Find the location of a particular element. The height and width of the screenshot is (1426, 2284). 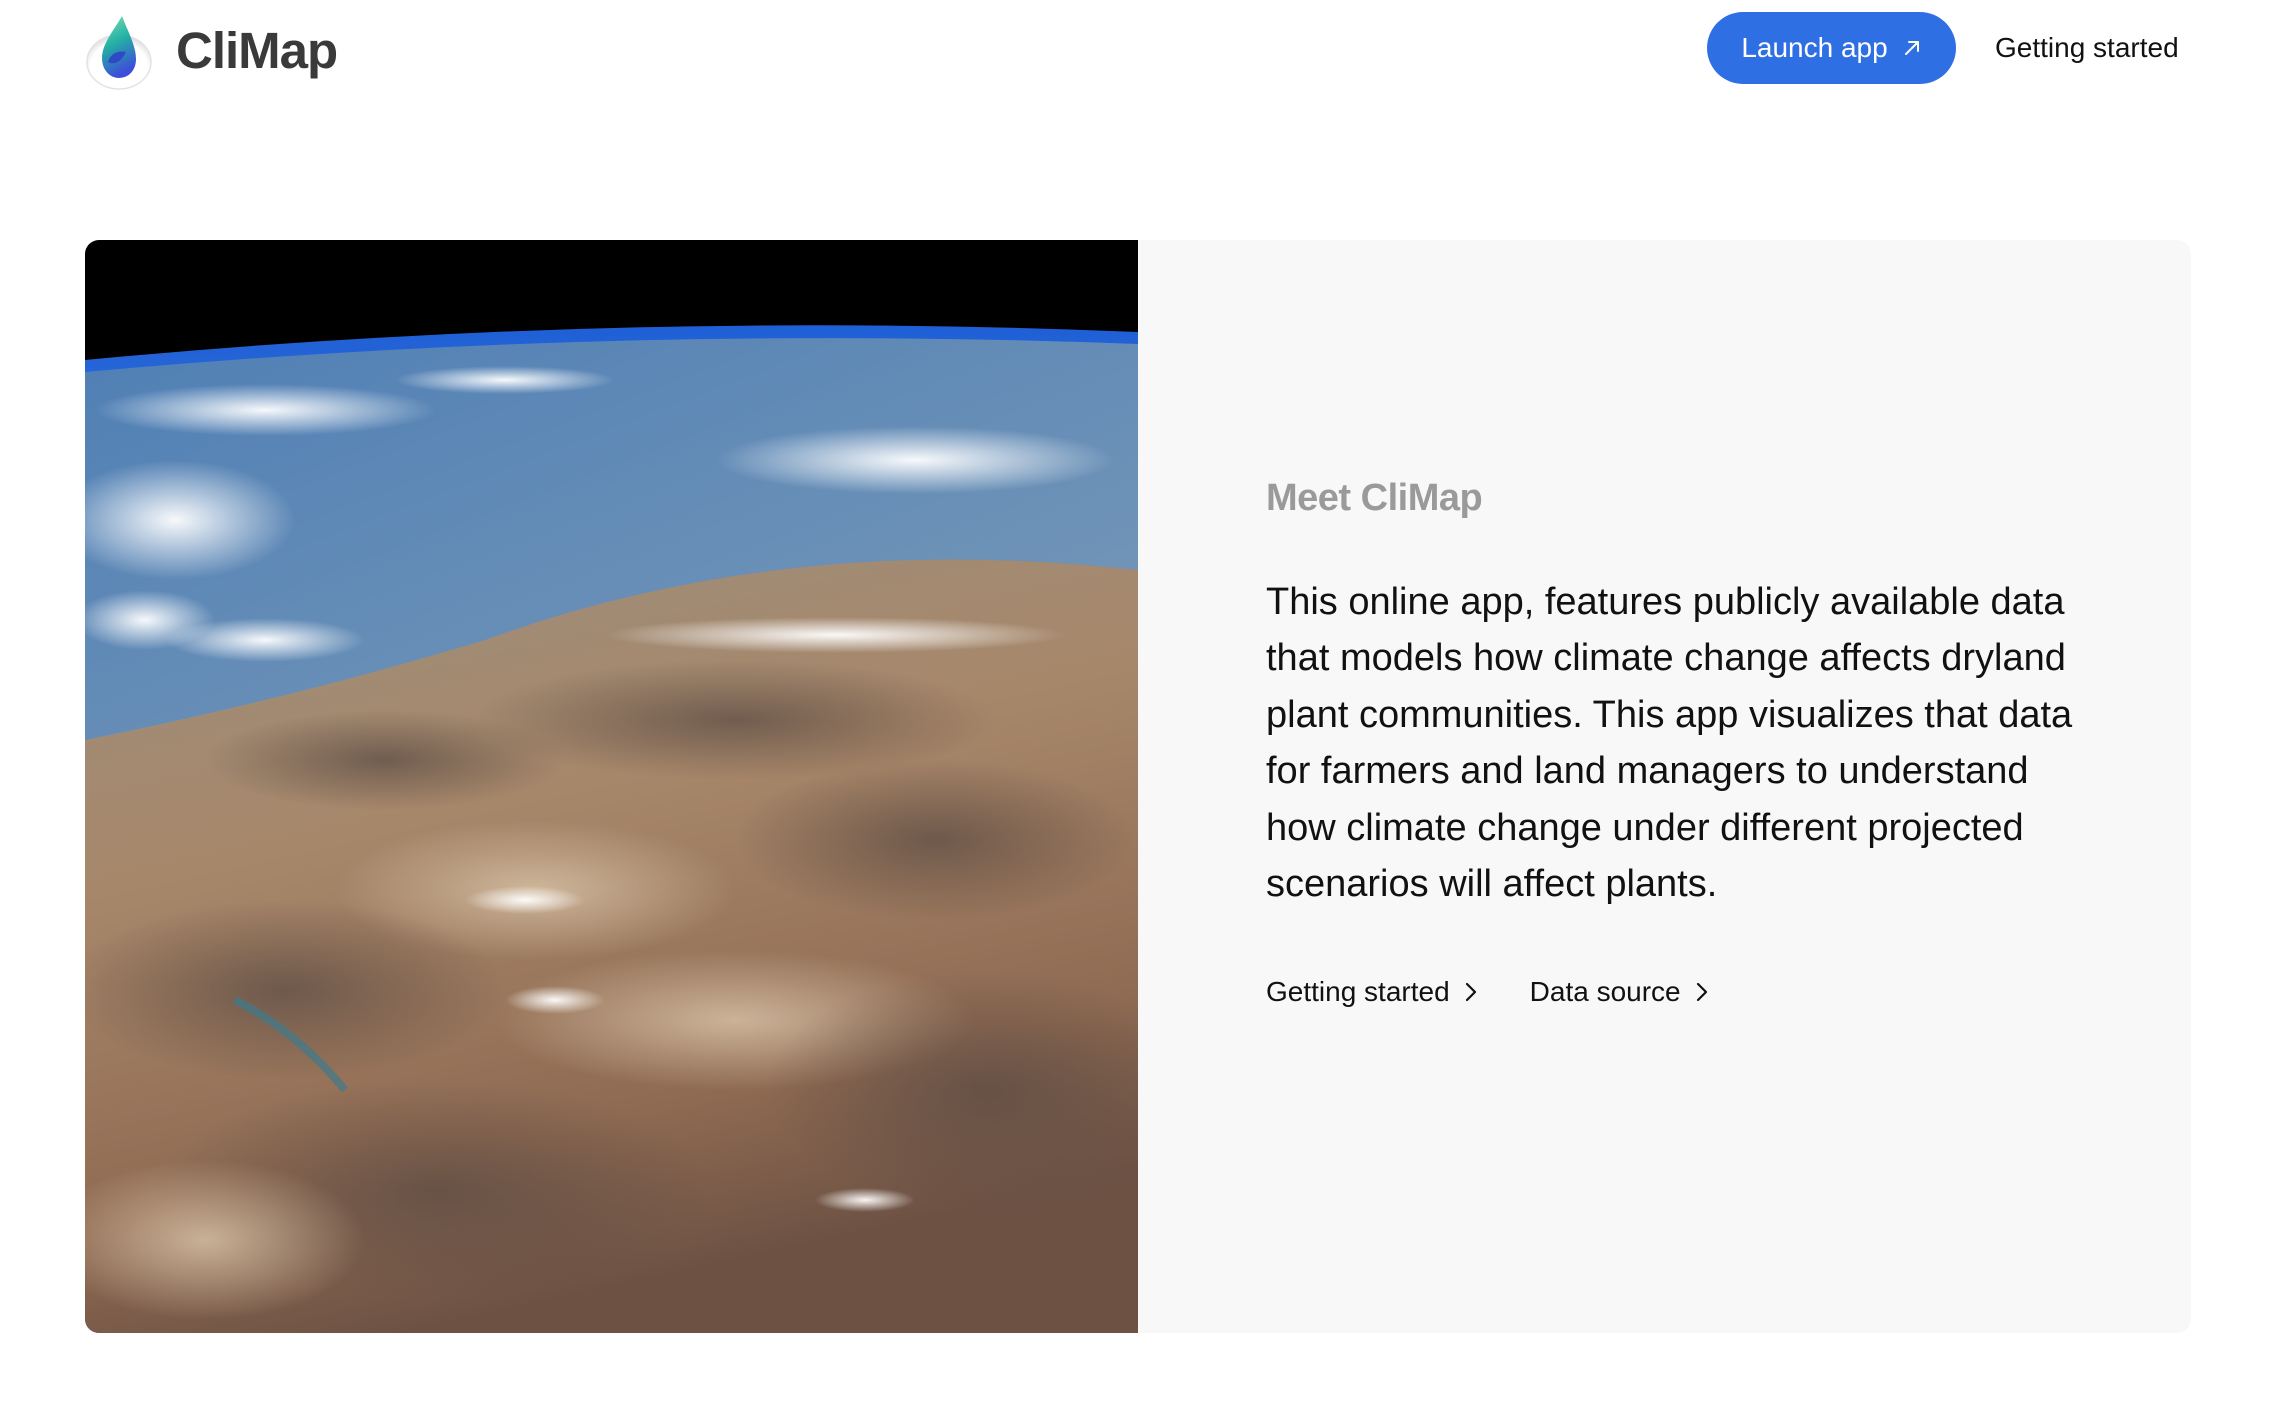

hero-eyebrow: Meet CliMap is located at coordinates (1374, 498).